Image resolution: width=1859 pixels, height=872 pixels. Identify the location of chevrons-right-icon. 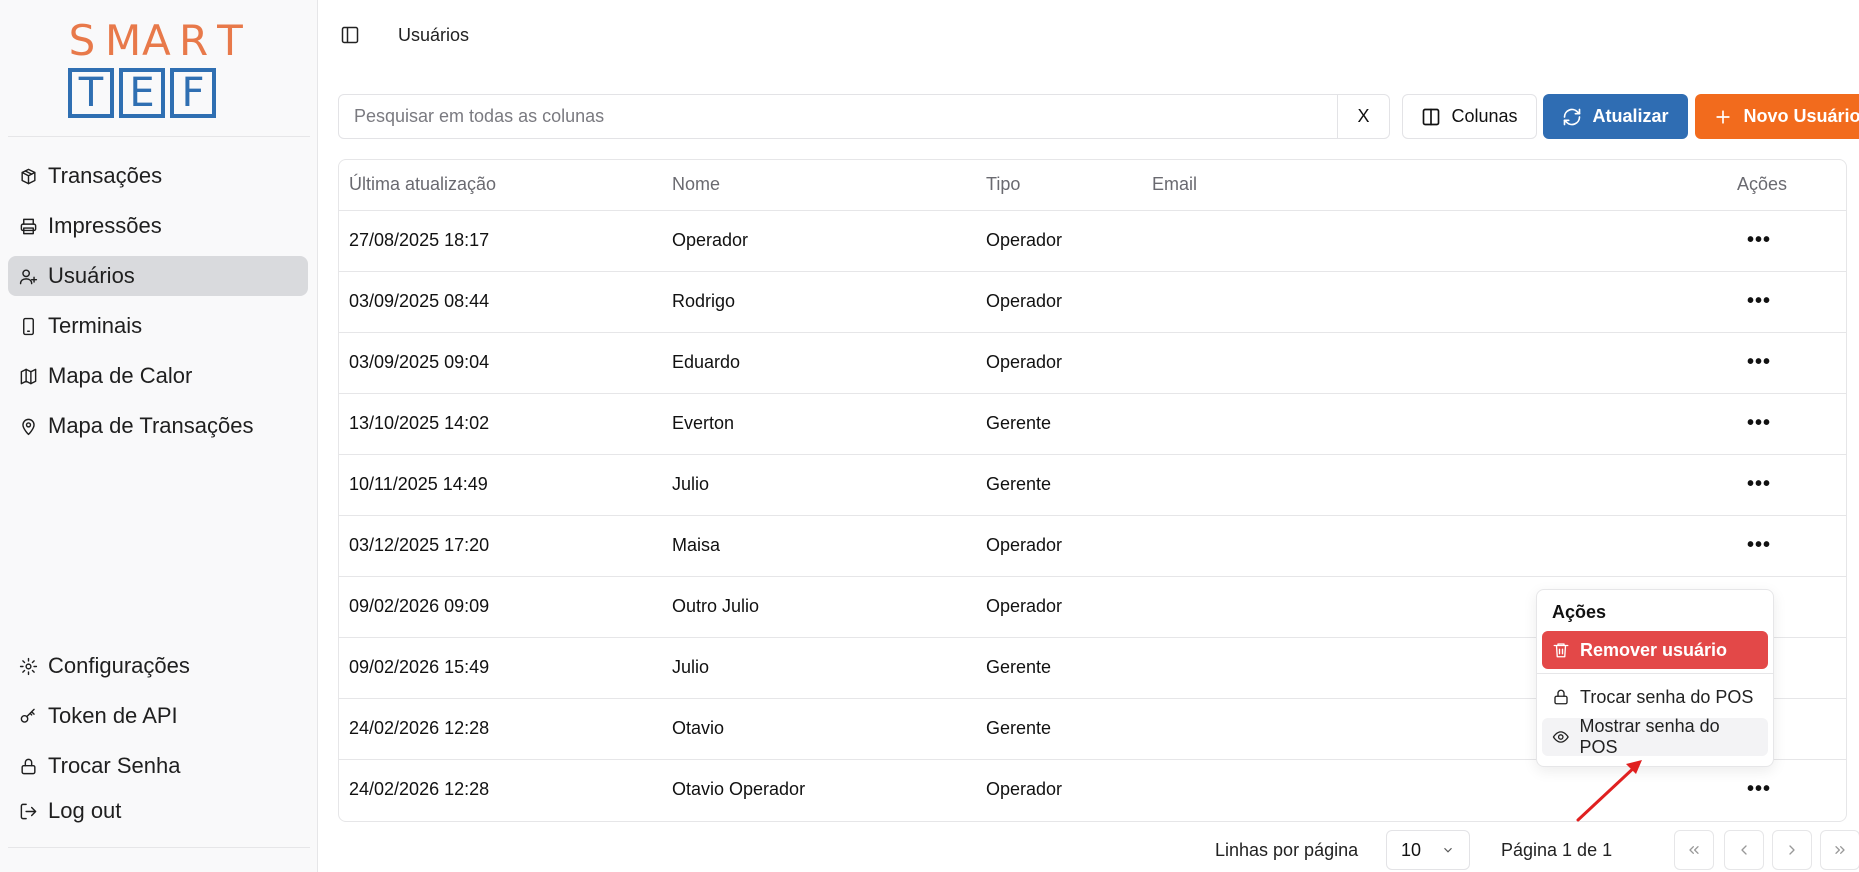
(1840, 850).